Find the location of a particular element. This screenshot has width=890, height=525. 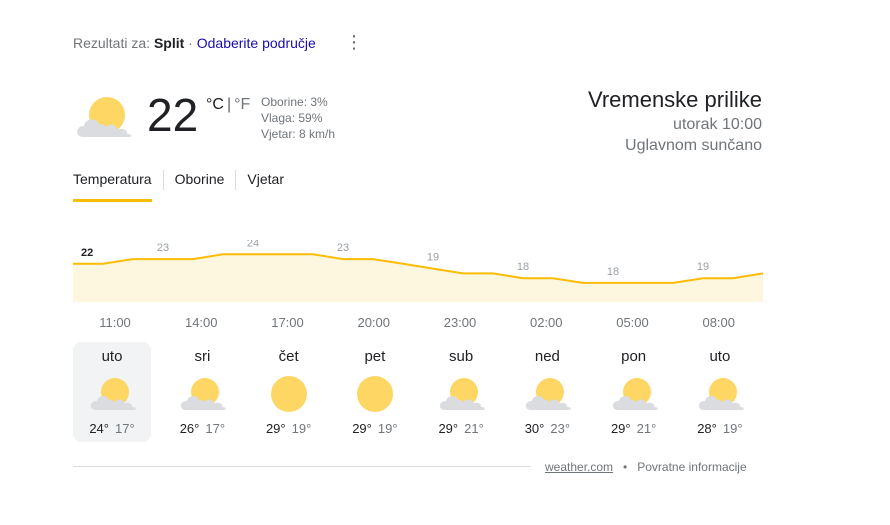

day-name: sri is located at coordinates (202, 356).